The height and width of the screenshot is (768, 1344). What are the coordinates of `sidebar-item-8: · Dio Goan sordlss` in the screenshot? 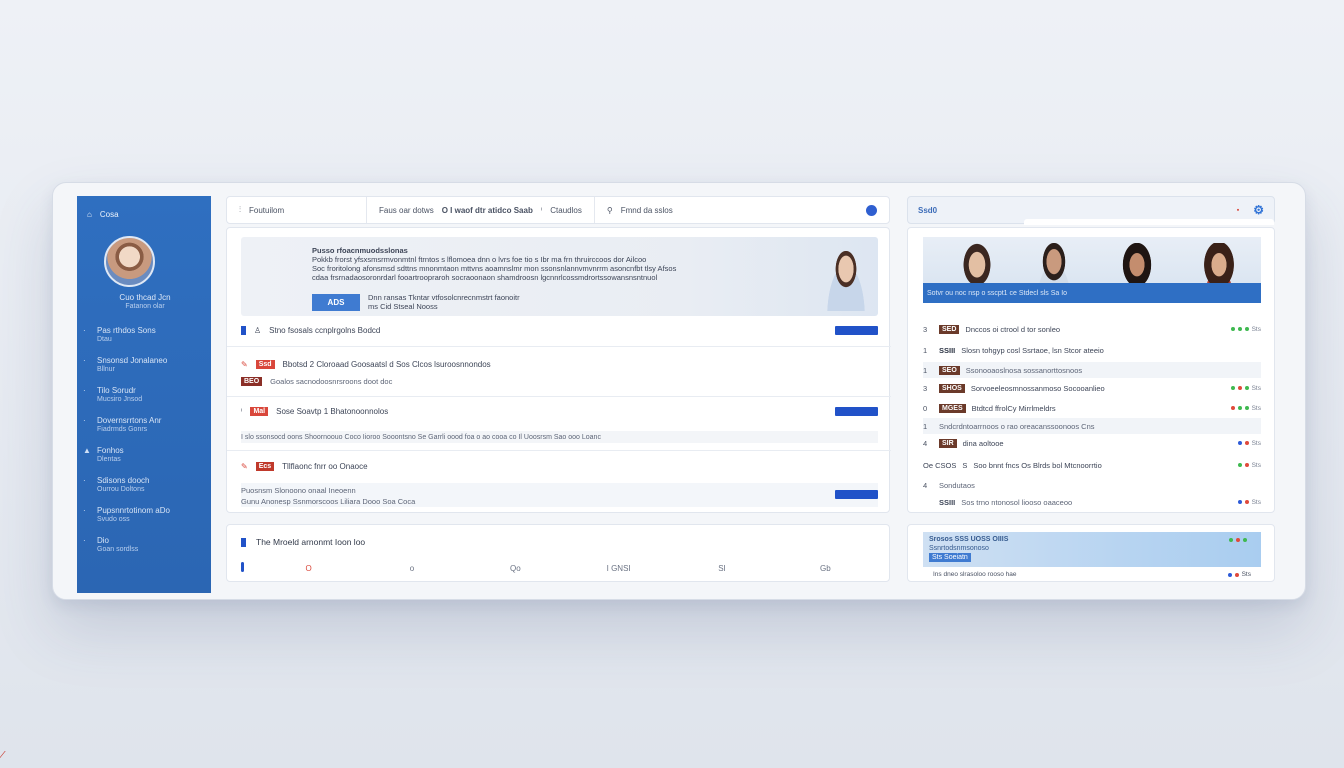 It's located at (145, 545).